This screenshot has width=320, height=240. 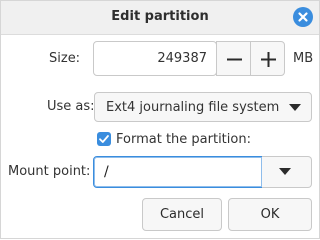 I want to click on title-bar: Edit partition, so click(x=160, y=18).